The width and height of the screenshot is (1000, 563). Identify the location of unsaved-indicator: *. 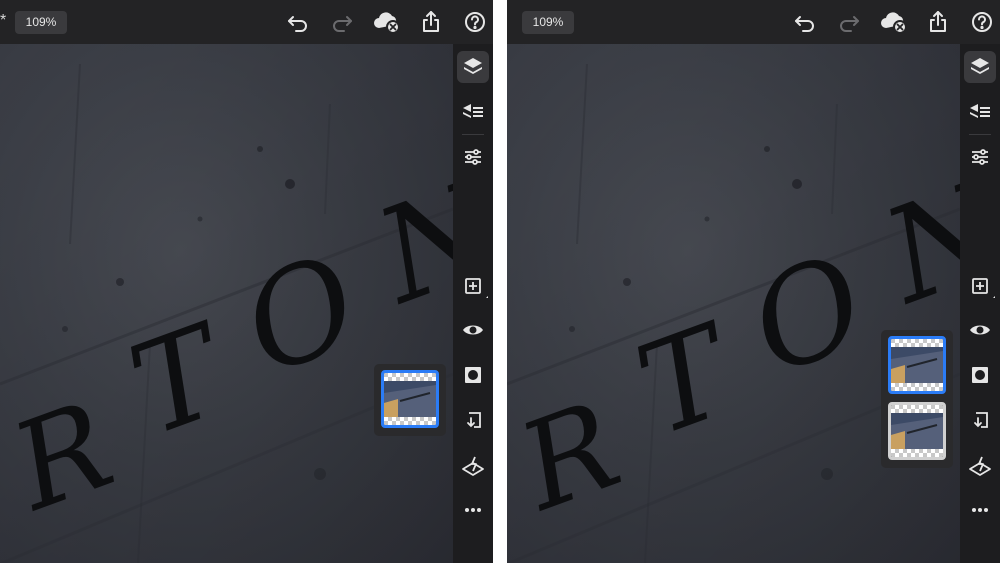
(3, 20).